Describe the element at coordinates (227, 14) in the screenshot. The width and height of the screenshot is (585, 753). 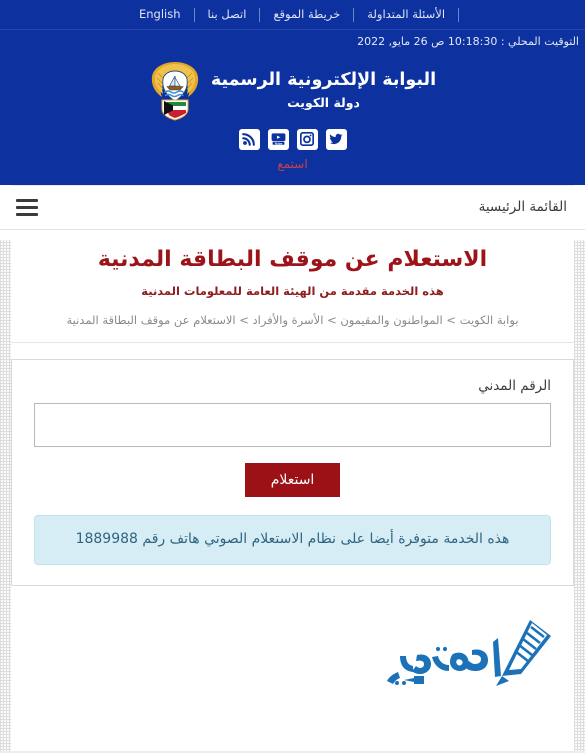
I see `utility-link-contact-us: اتصل بنا` at that location.